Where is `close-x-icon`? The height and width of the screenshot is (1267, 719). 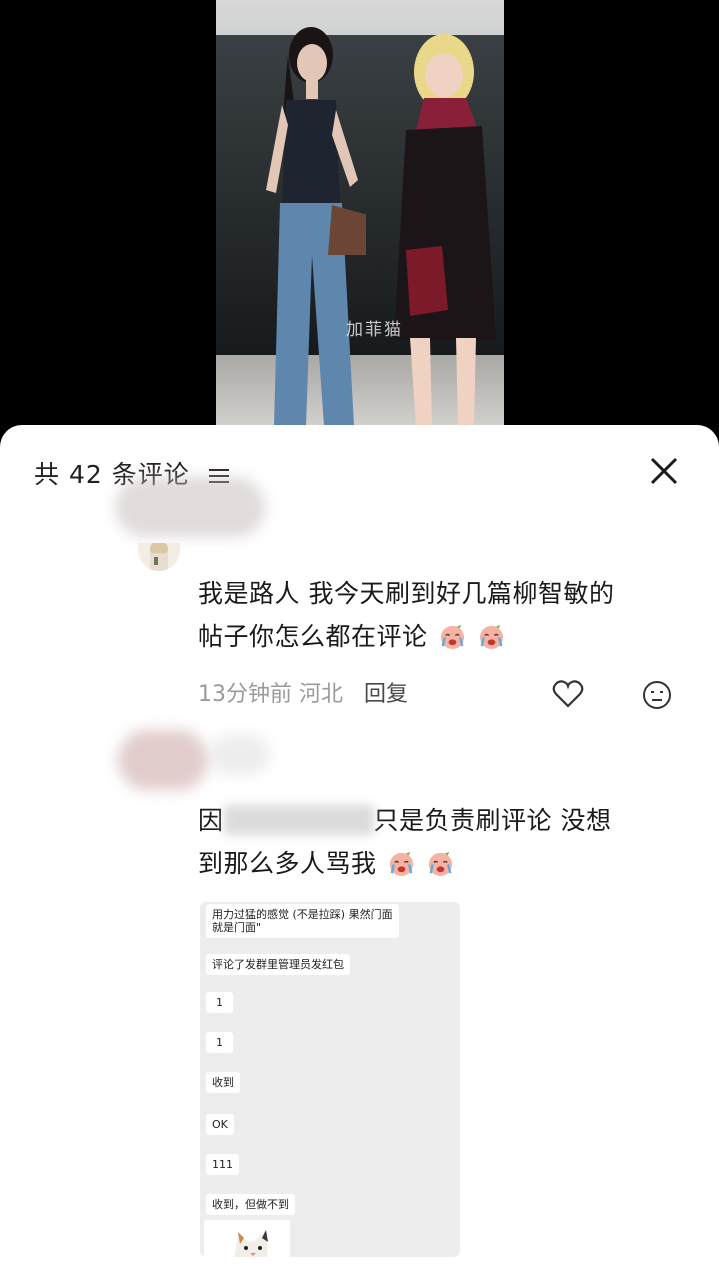
close-x-icon is located at coordinates (664, 471).